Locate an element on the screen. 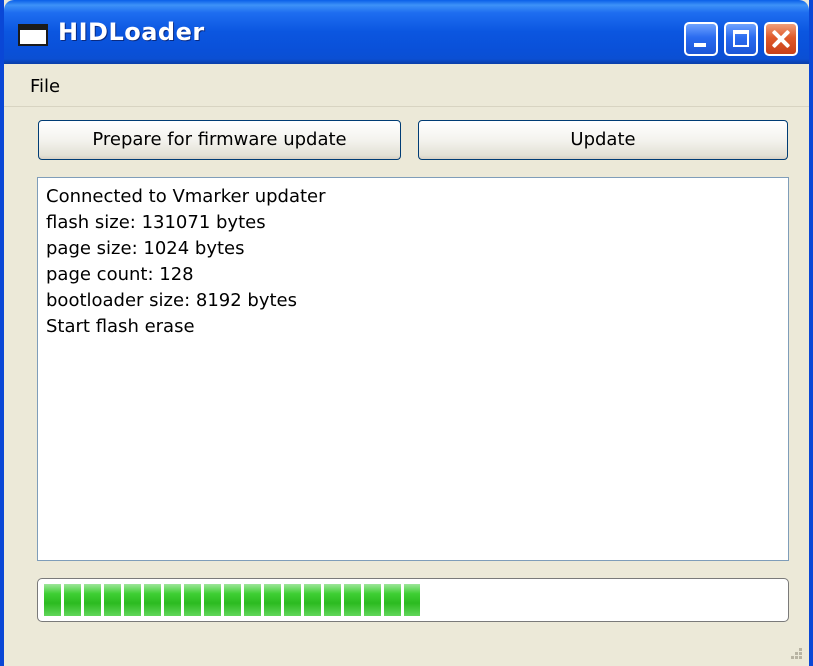 The height and width of the screenshot is (666, 813). maximize-icon is located at coordinates (741, 38).